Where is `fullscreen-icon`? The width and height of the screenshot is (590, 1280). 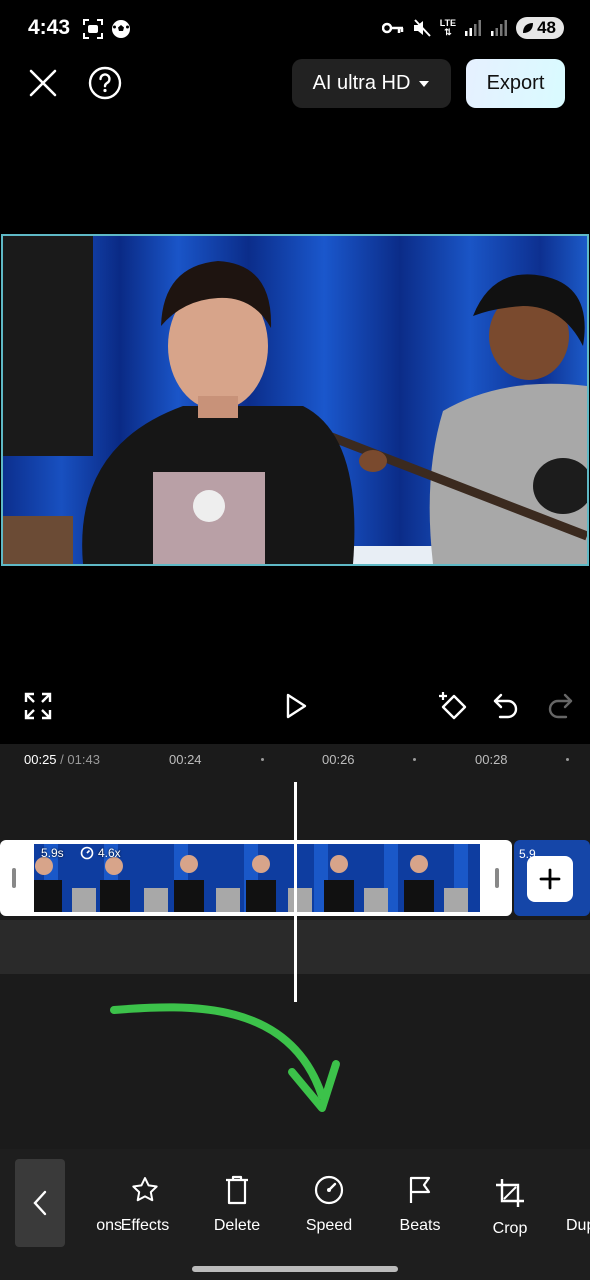 fullscreen-icon is located at coordinates (38, 706).